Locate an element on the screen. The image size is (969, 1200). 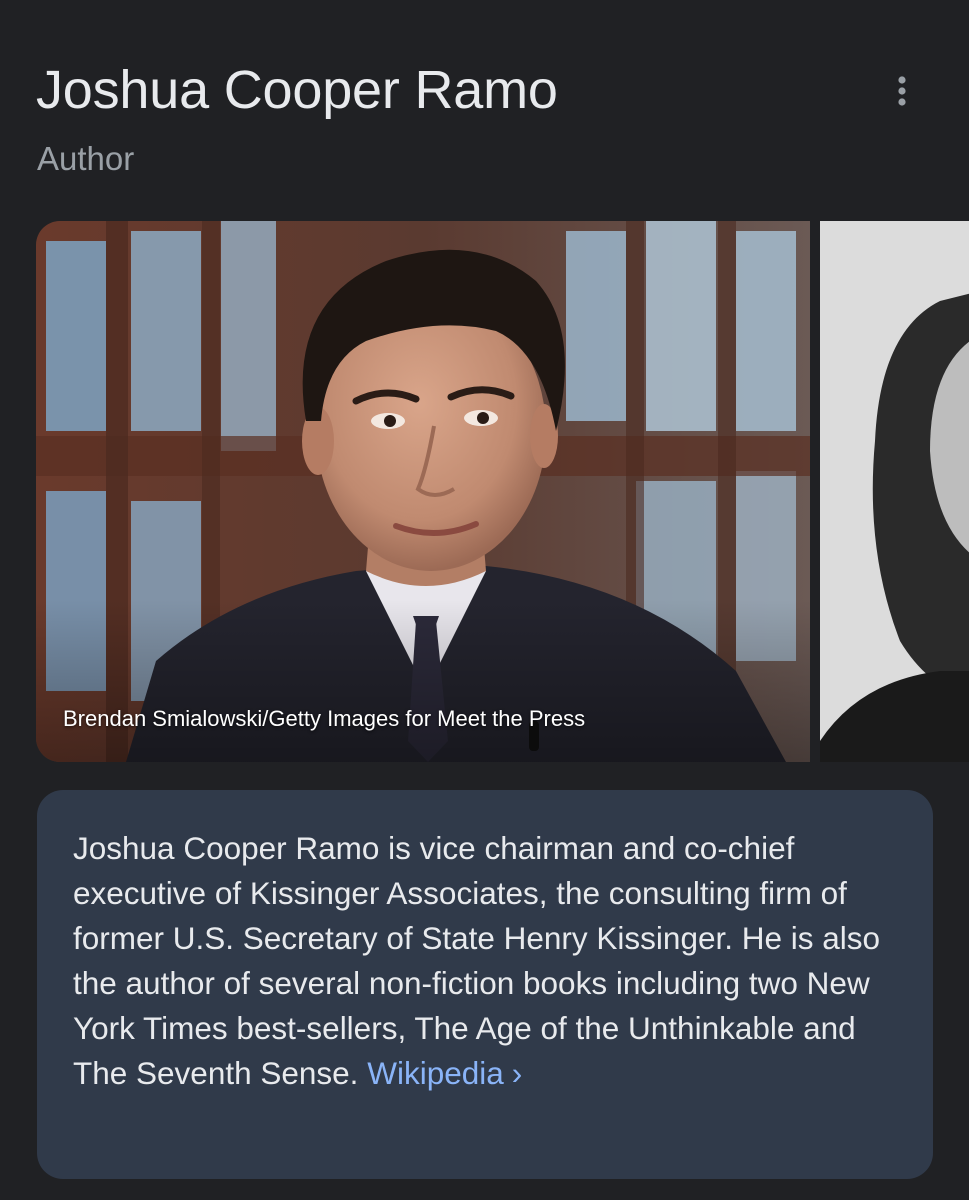
entity-title: Joshua Cooper Ramo is located at coordinates (297, 90).